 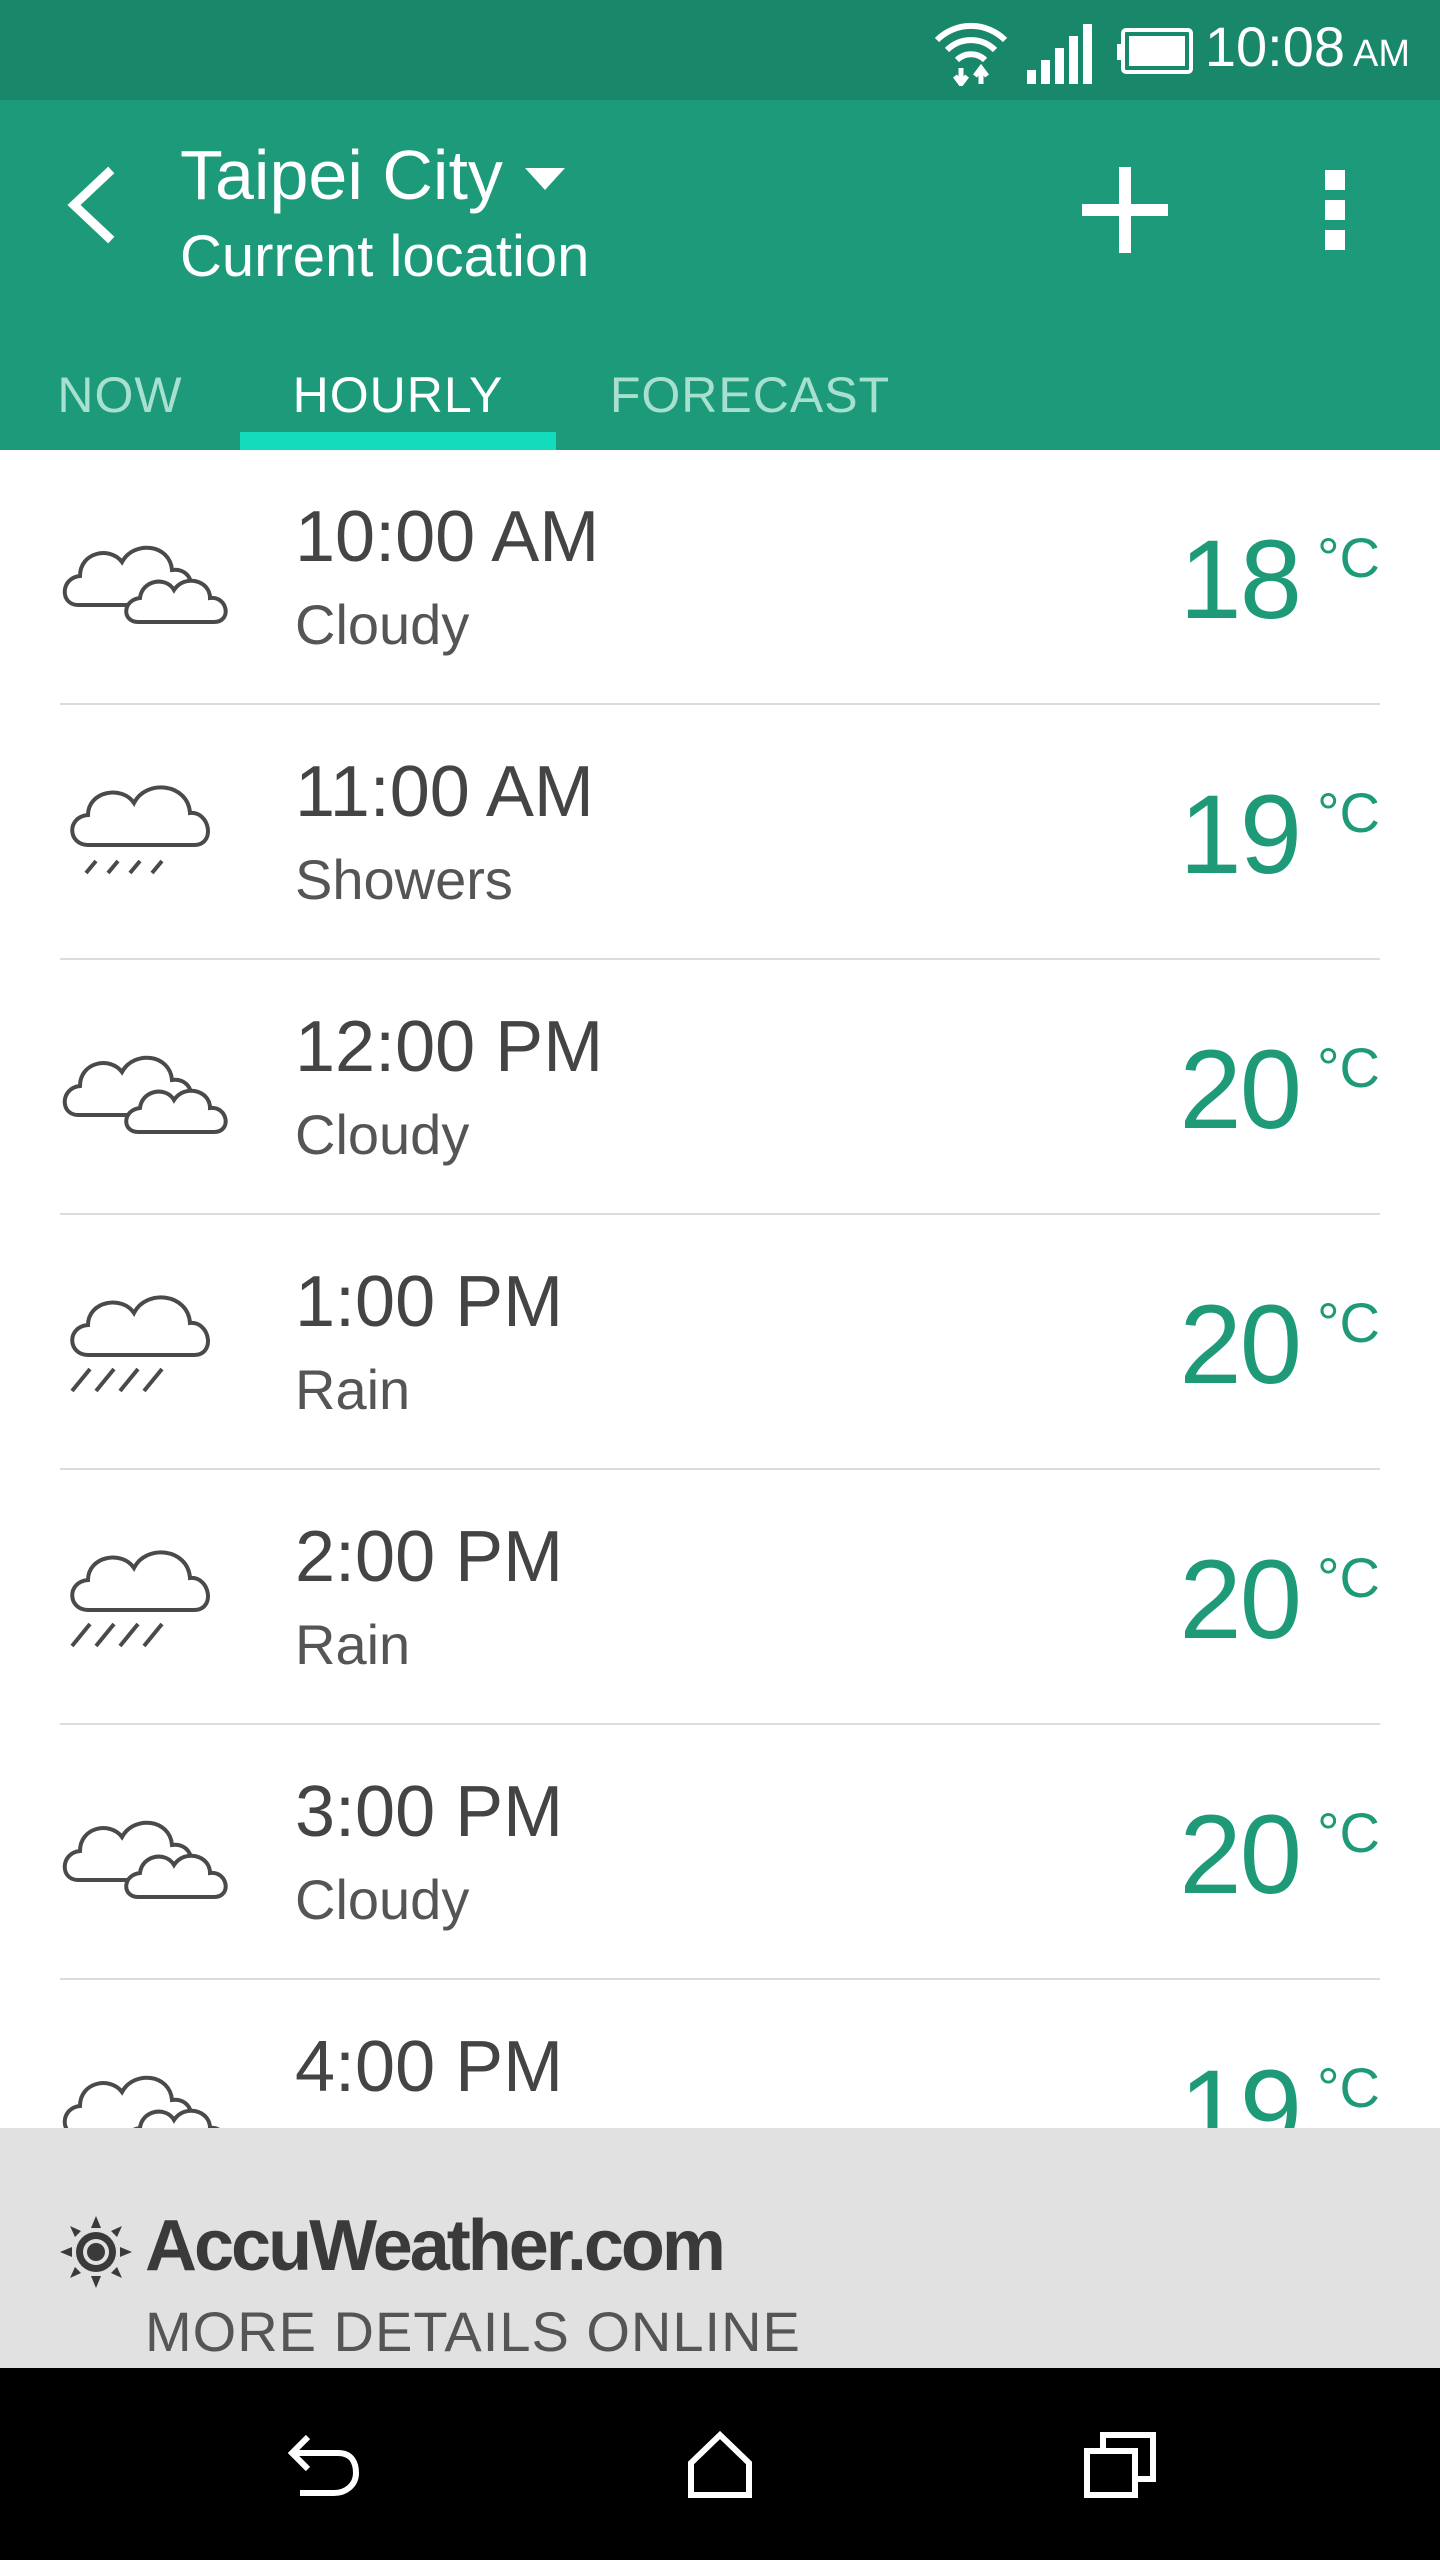 I want to click on hour-time: 3:00 PM, so click(x=429, y=1812).